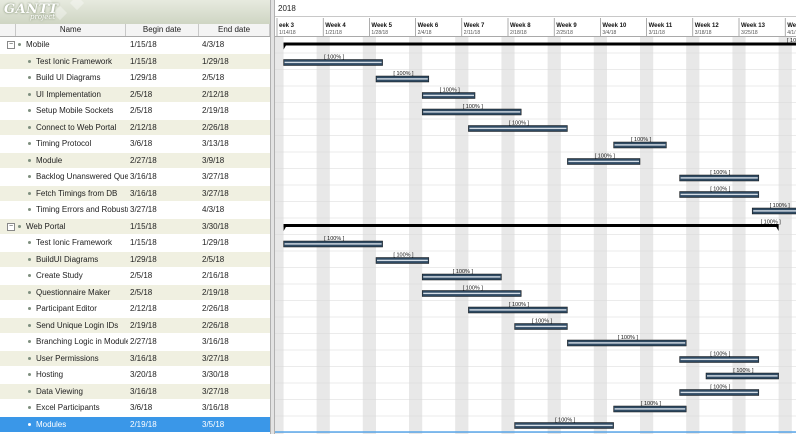 The height and width of the screenshot is (434, 796). I want to click on week-date-label: 2/11/18, so click(472, 33).